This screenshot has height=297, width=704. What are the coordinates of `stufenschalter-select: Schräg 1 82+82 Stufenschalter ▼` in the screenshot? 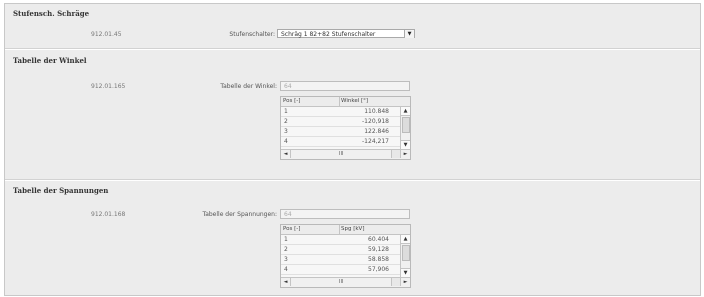 It's located at (346, 33).